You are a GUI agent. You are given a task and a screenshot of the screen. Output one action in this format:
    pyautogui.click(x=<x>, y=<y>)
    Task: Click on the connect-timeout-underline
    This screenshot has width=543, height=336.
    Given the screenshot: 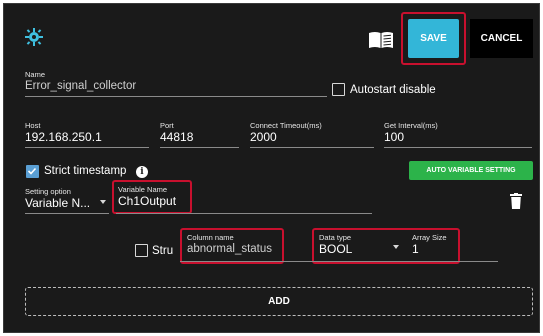 What is the action you would take?
    pyautogui.click(x=312, y=147)
    